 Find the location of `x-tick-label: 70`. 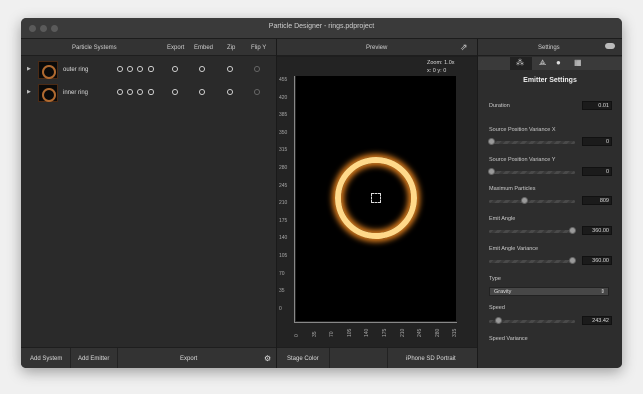

x-tick-label: 70 is located at coordinates (332, 334).